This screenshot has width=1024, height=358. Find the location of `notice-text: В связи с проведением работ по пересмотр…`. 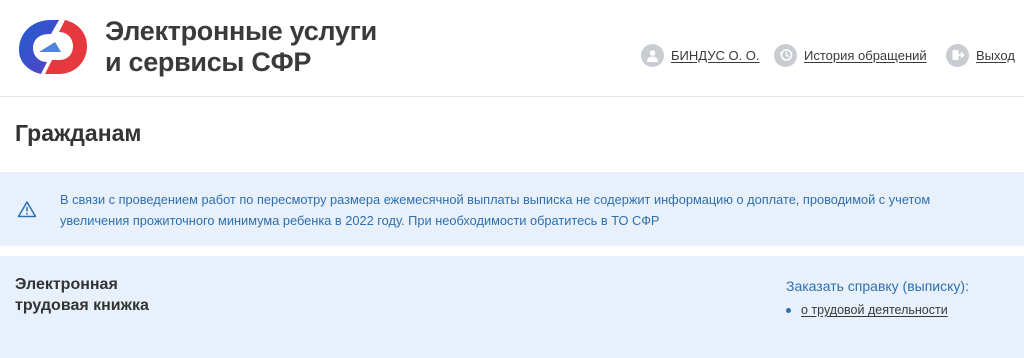

notice-text: В связи с проведением работ по пересмотр… is located at coordinates (495, 210).